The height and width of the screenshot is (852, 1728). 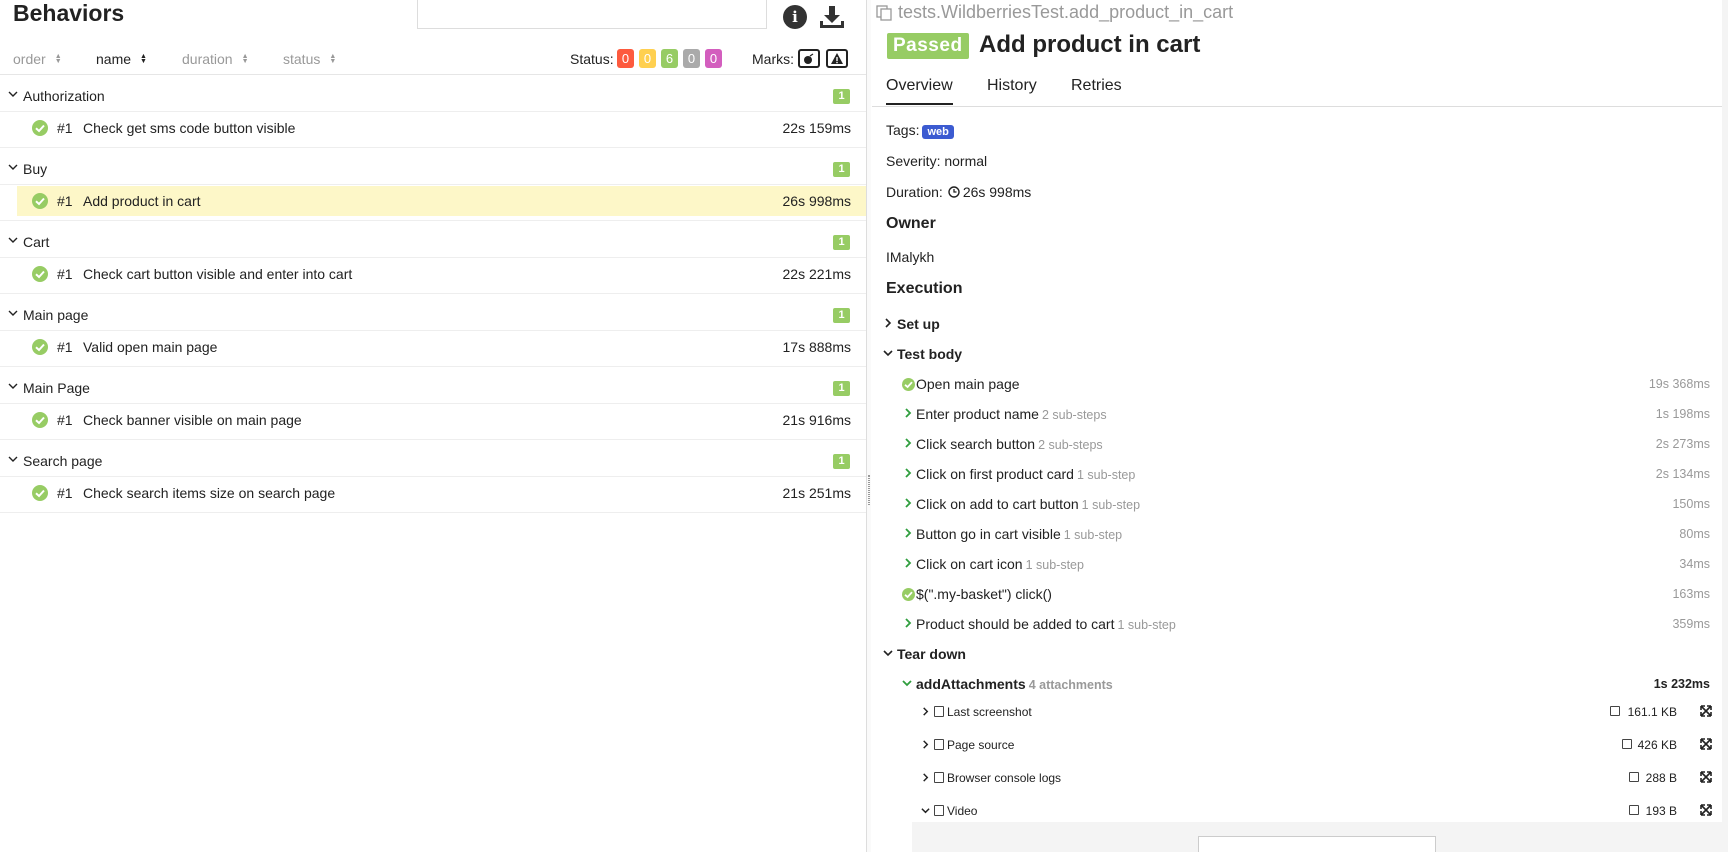 I want to click on test-step: Open main page 19s 368ms, so click(x=1297, y=384).